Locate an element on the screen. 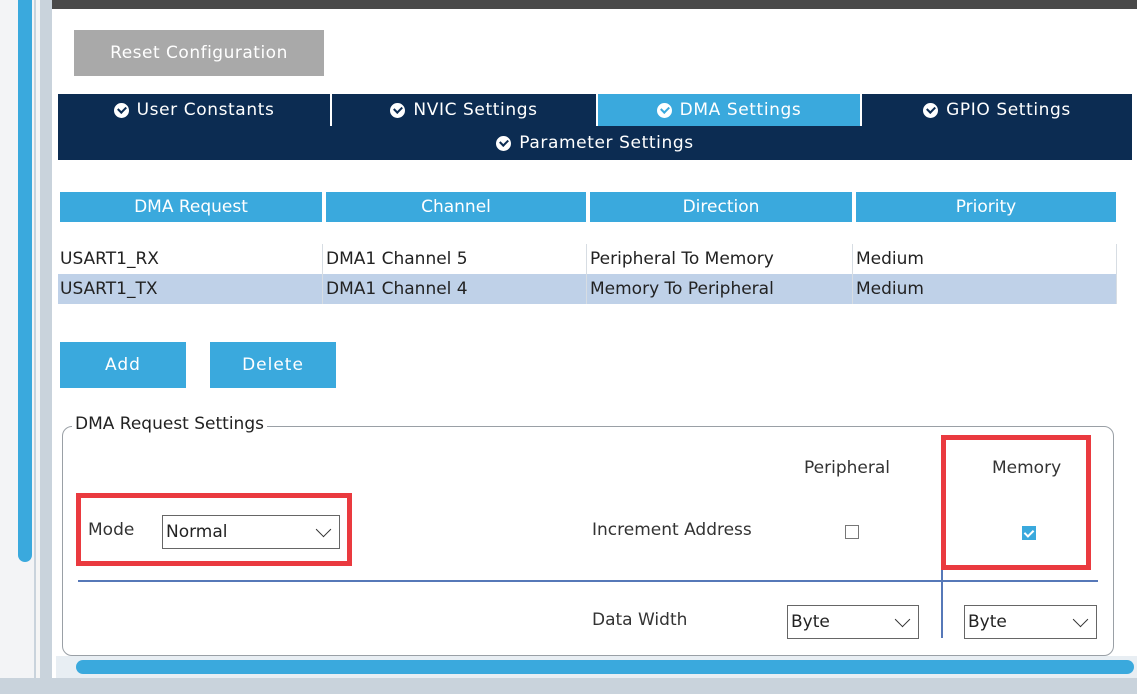 This screenshot has width=1137, height=694. tab-gpio-settings: GPIO Settings is located at coordinates (997, 110).